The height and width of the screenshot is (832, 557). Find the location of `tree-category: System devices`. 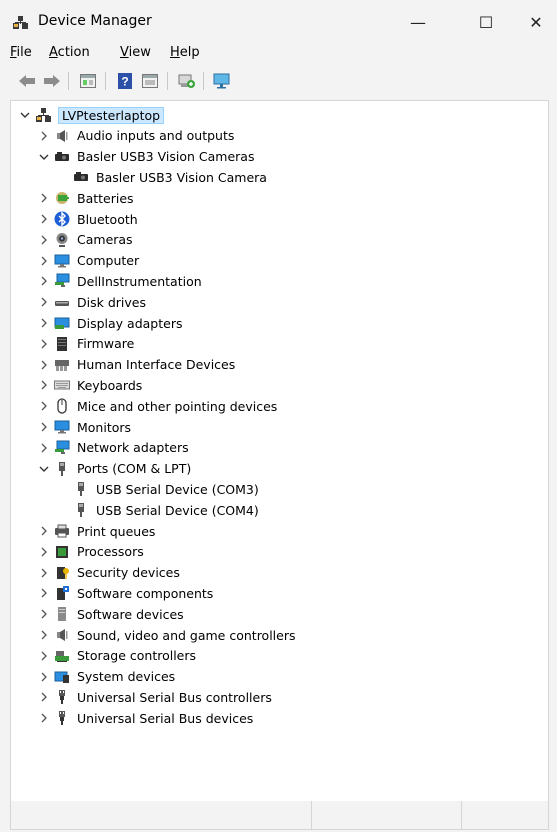

tree-category: System devices is located at coordinates (114, 677).